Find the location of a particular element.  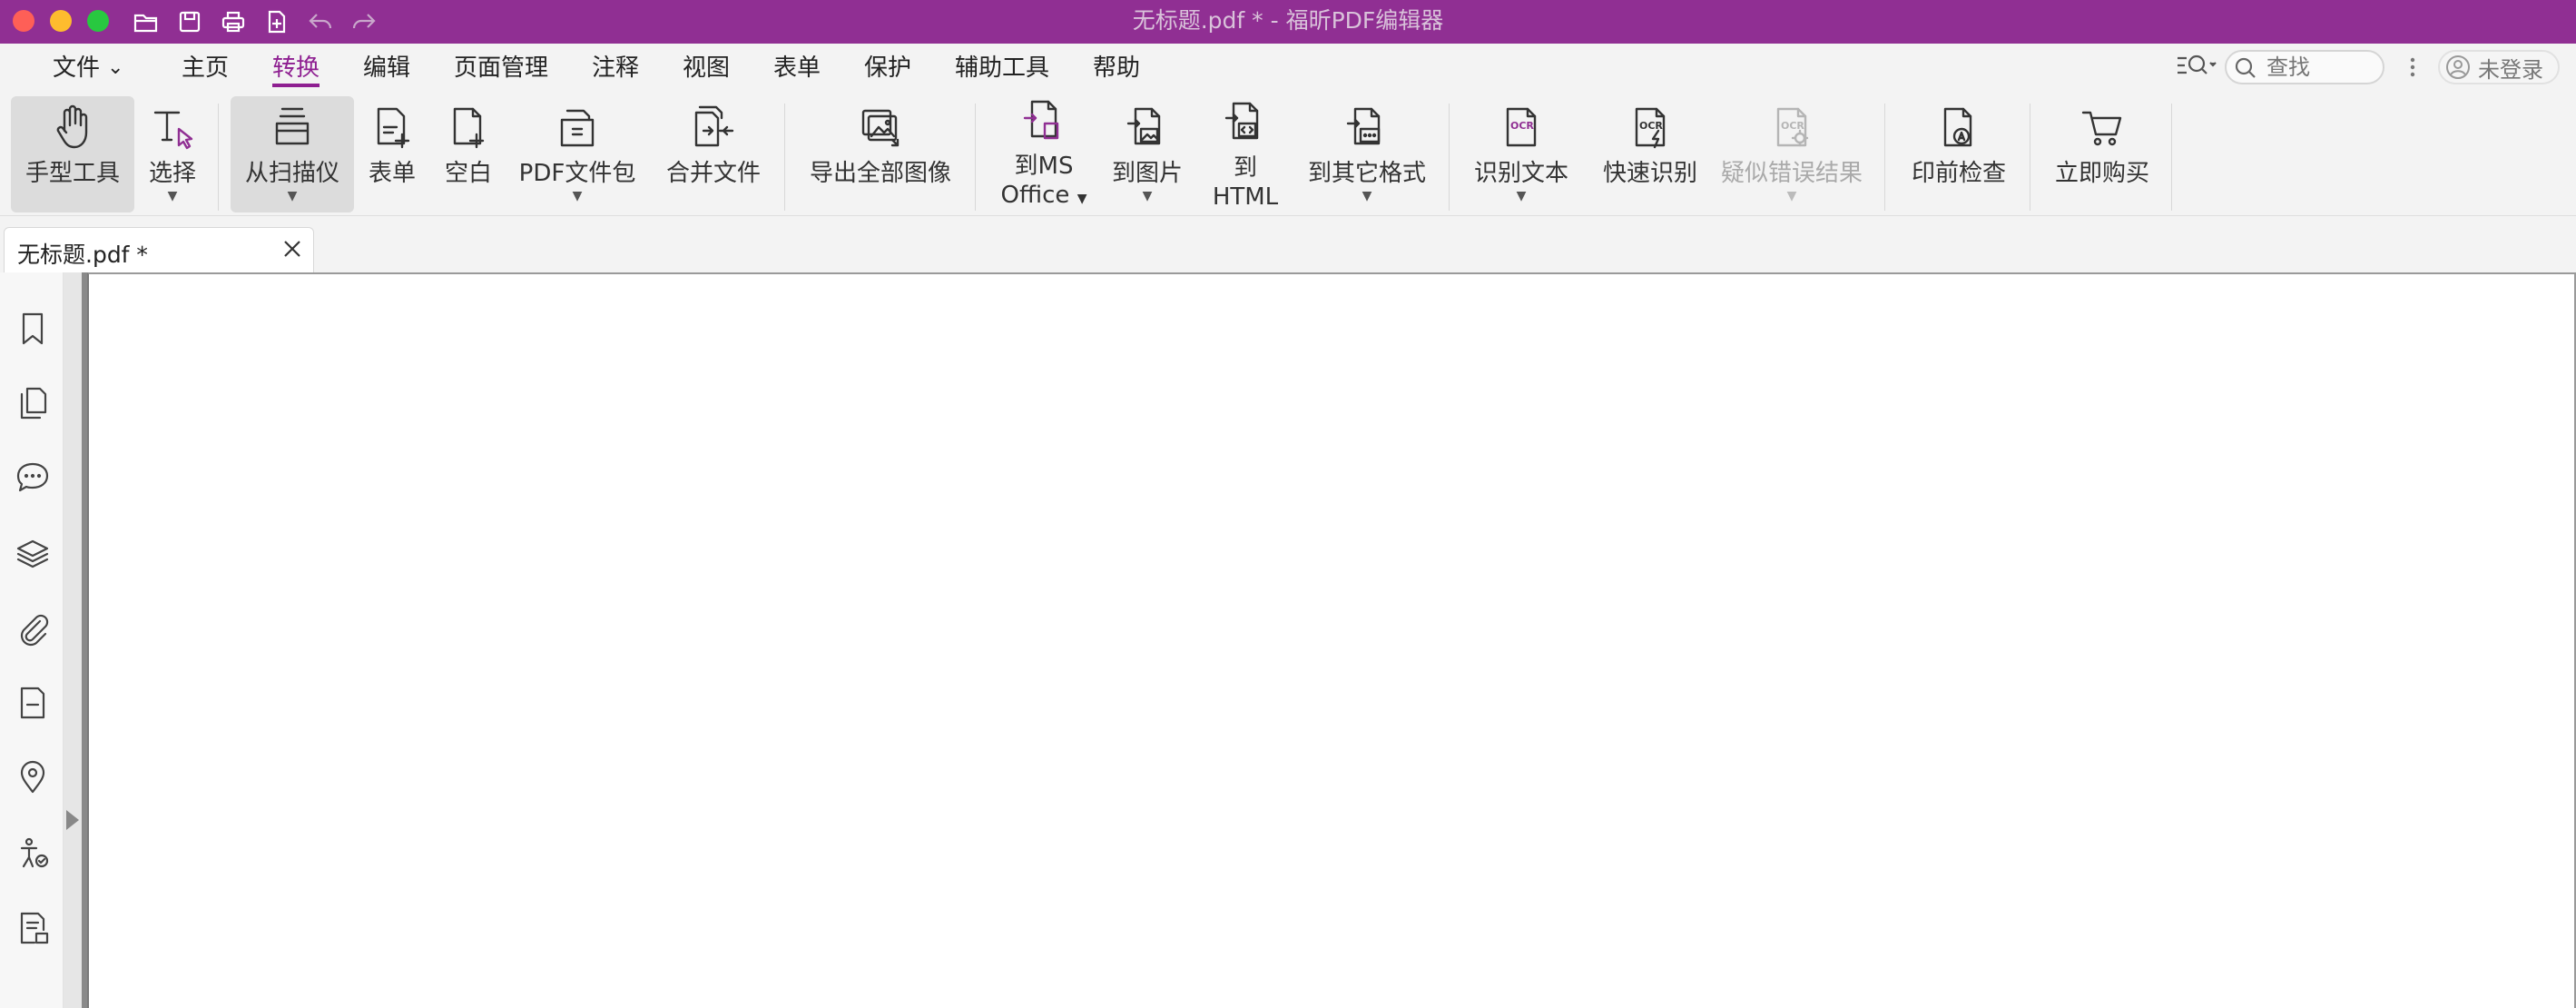

menu-form: 表单 is located at coordinates (797, 68).